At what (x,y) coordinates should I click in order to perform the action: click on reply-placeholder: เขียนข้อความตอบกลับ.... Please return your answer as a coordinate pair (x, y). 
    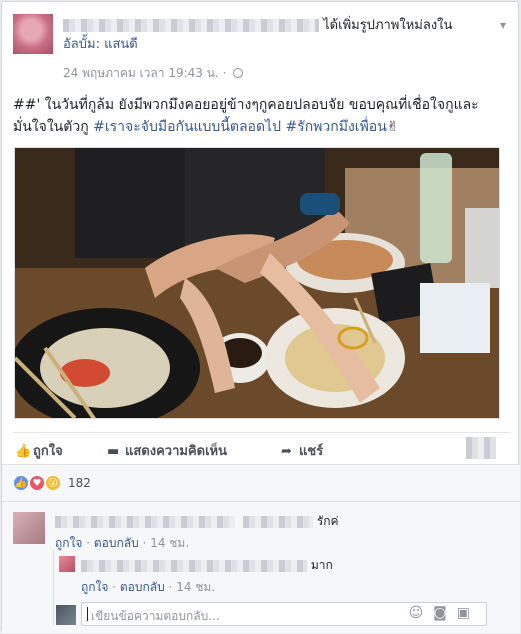
    Looking at the image, I should click on (155, 616).